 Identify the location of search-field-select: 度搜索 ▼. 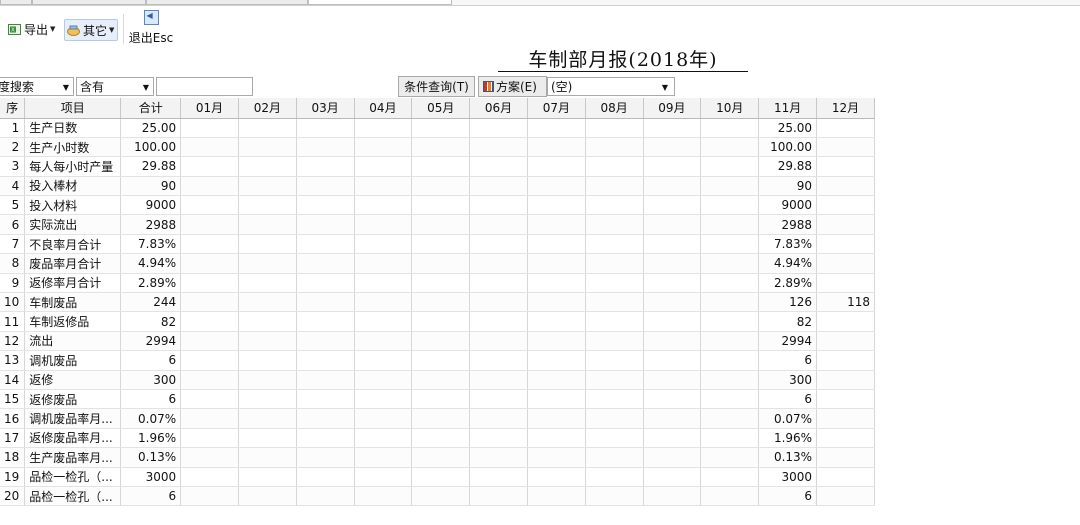
(37, 86).